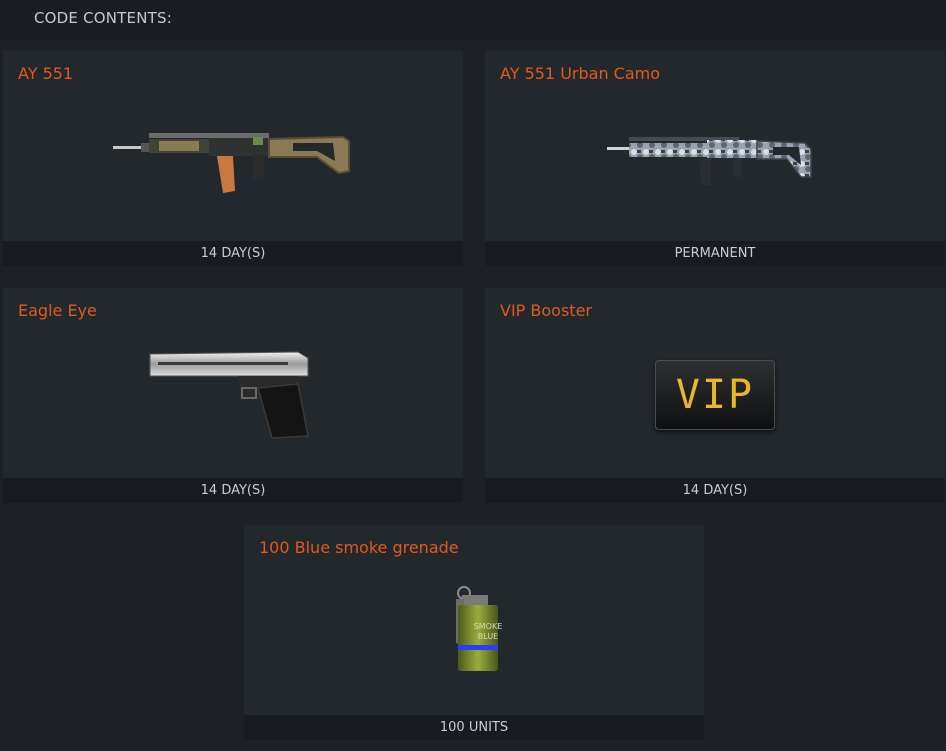 The image size is (946, 751). Describe the element at coordinates (474, 727) in the screenshot. I see `item-duration: 100 UNITS` at that location.